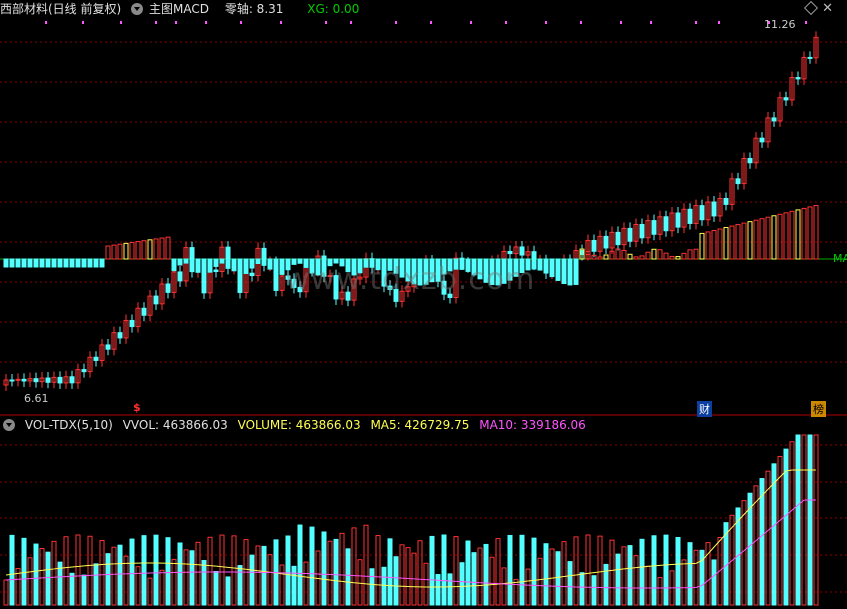 The width and height of the screenshot is (847, 609). Describe the element at coordinates (36, 398) in the screenshot. I see `low-price-label: 6.61` at that location.